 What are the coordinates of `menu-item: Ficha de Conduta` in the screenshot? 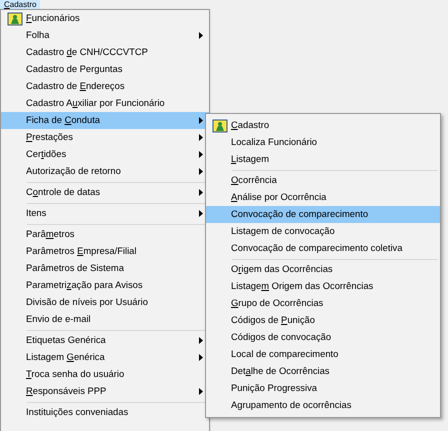 It's located at (105, 120).